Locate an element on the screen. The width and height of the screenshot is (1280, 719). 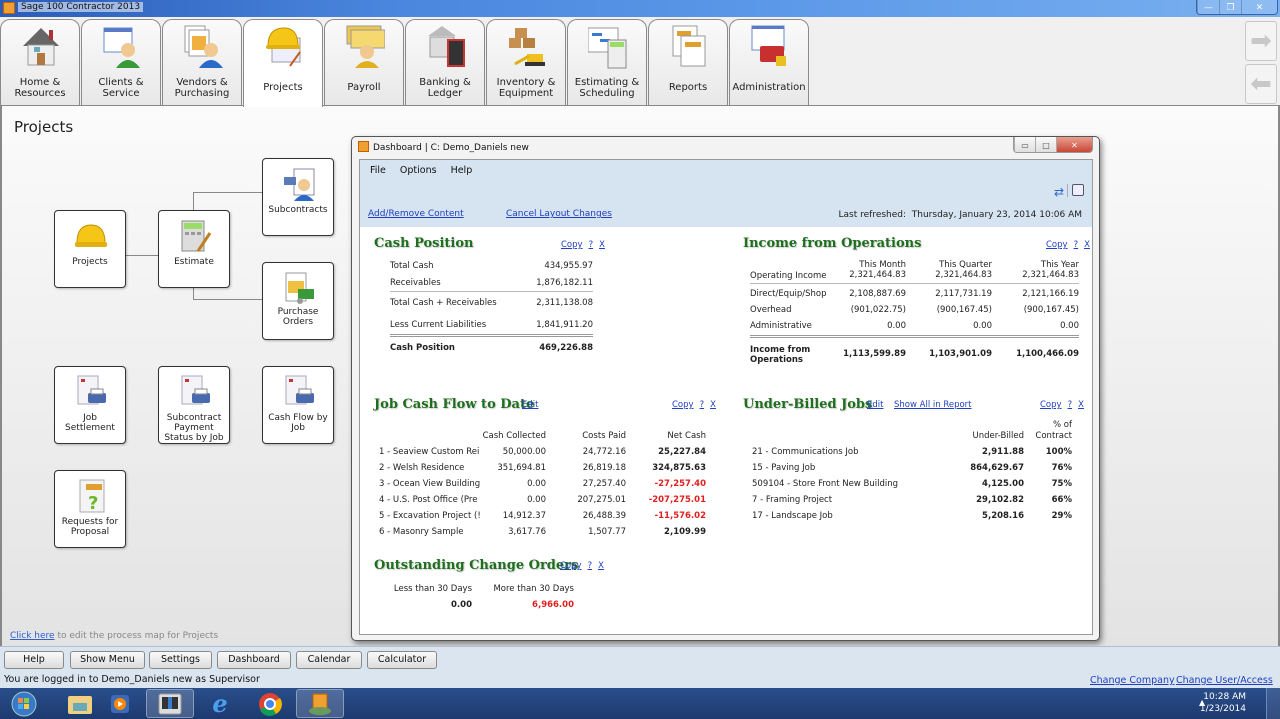
settings-button: Settings is located at coordinates (180, 660).